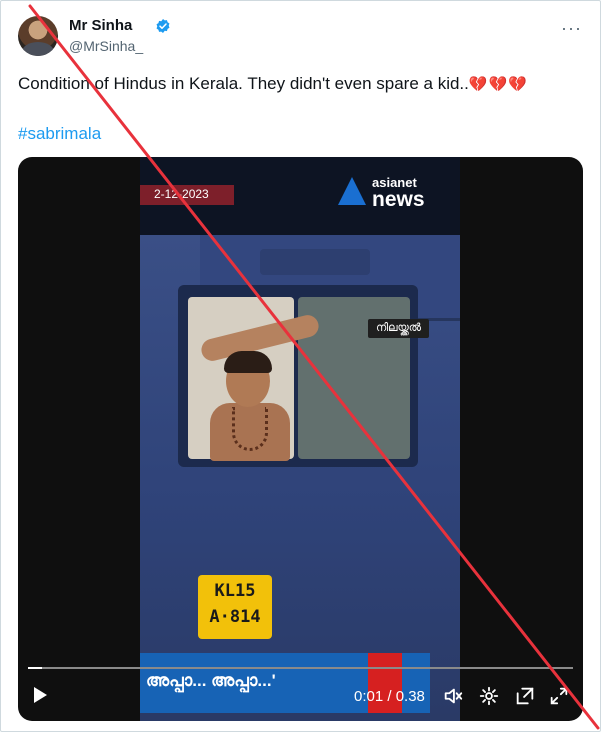  Describe the element at coordinates (38, 36) in the screenshot. I see `avatar` at that location.